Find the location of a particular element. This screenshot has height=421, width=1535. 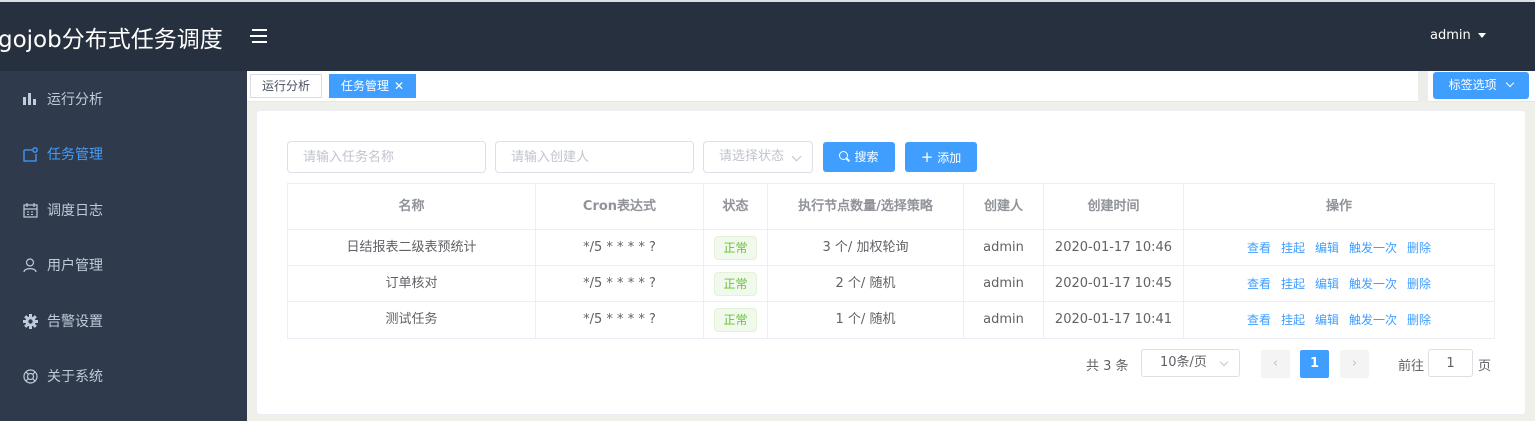

sidebar-item-run-analysis: 运行分析 is located at coordinates (123, 99).